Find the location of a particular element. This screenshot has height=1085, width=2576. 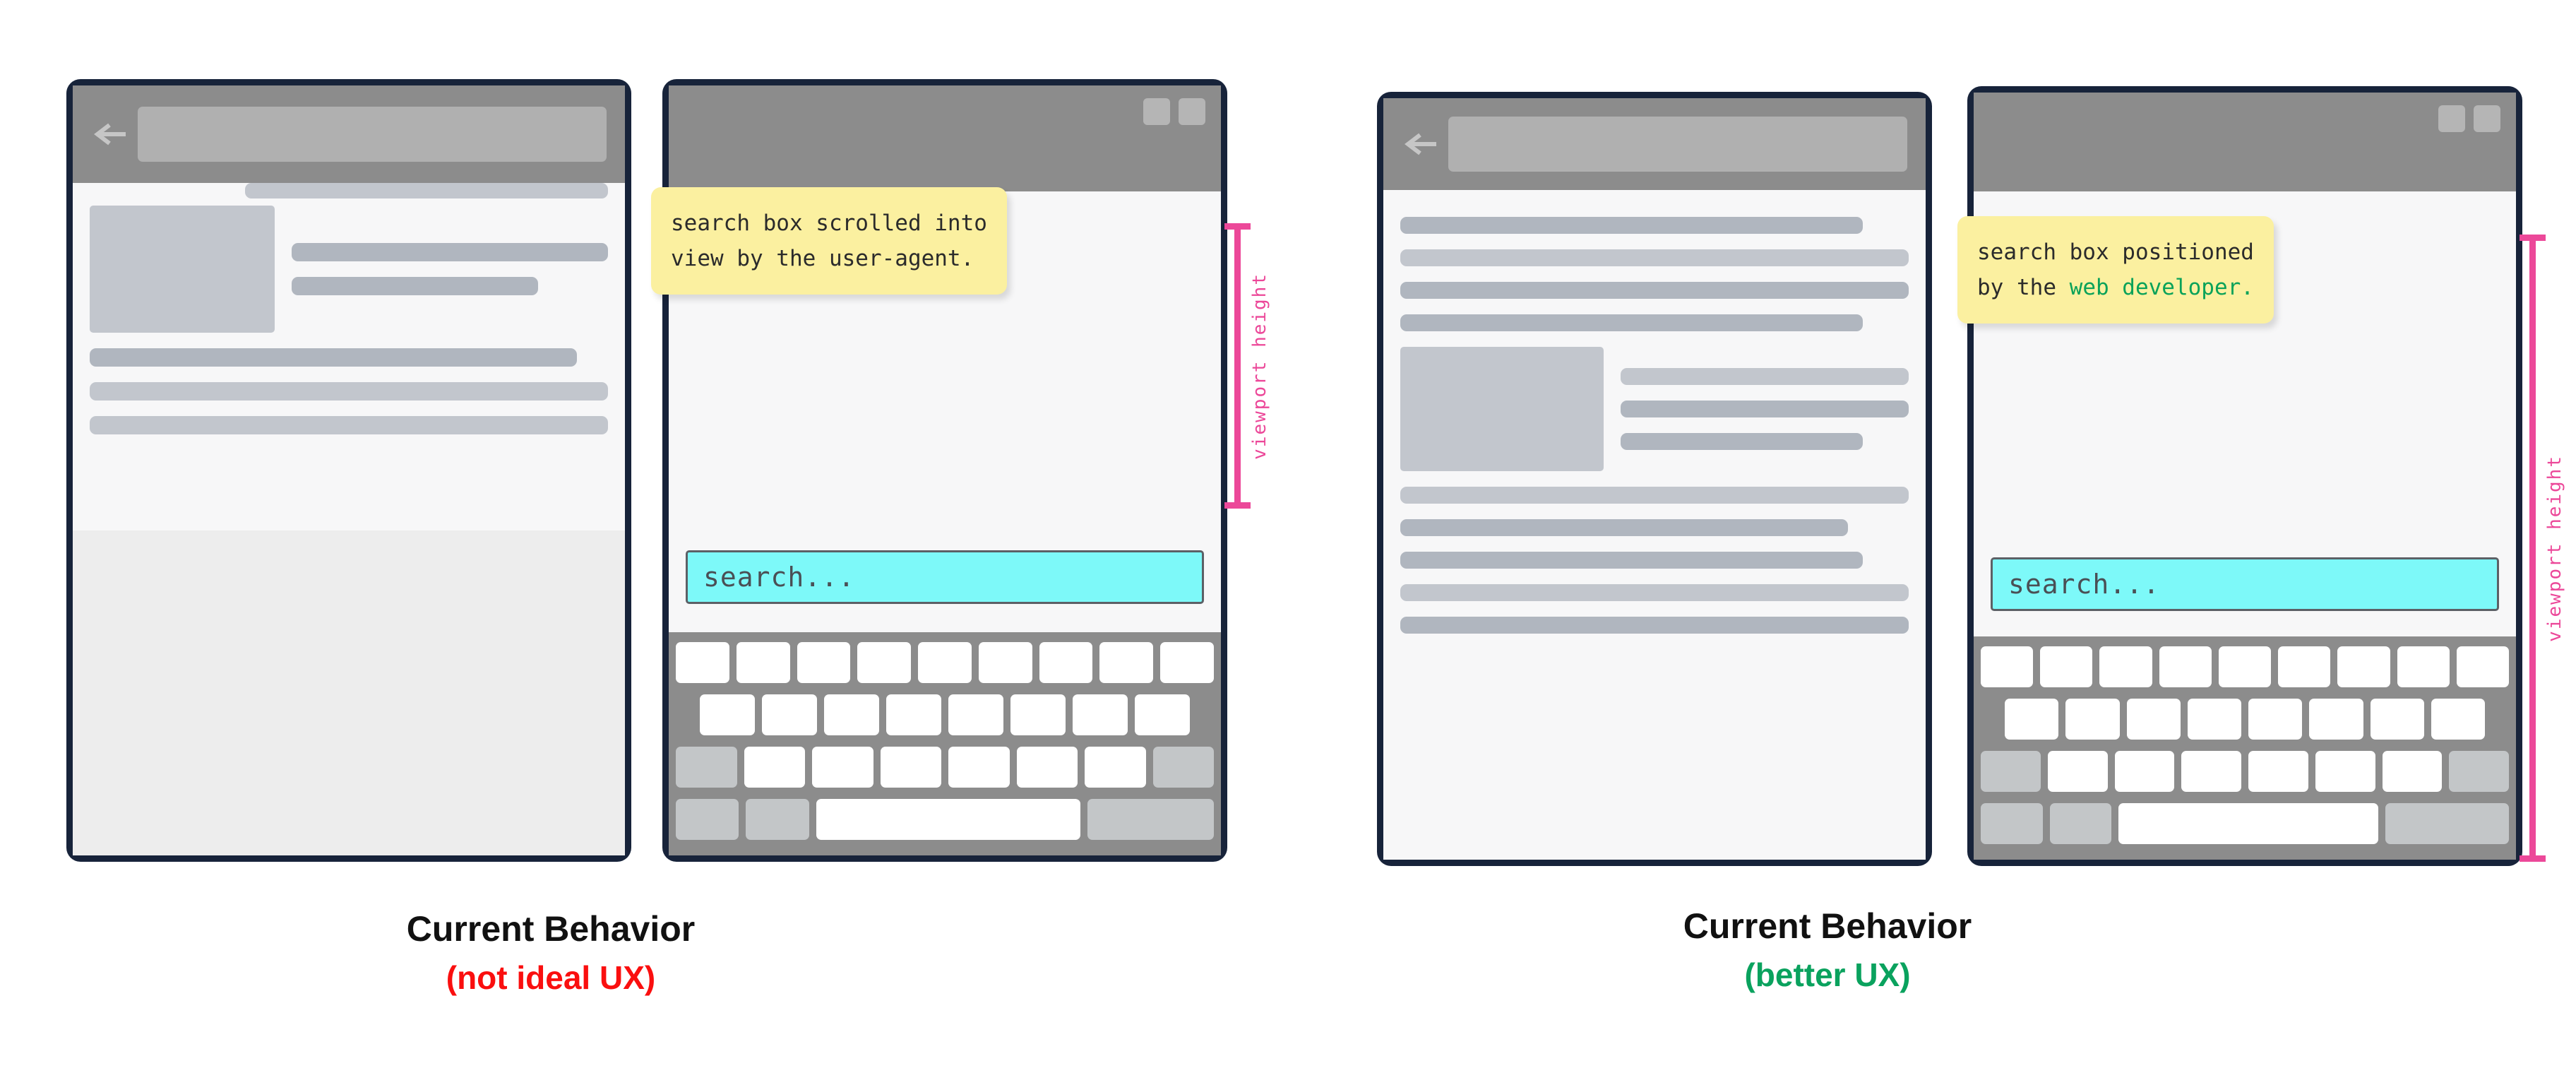

callout-line-2-highlight: web developer. is located at coordinates (2161, 288).